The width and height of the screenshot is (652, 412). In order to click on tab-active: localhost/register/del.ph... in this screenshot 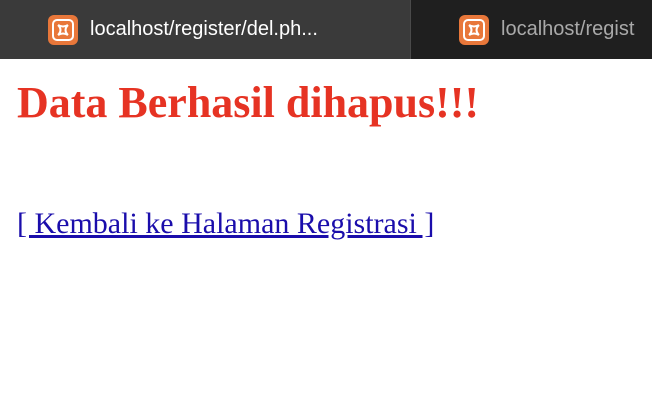, I will do `click(205, 29)`.